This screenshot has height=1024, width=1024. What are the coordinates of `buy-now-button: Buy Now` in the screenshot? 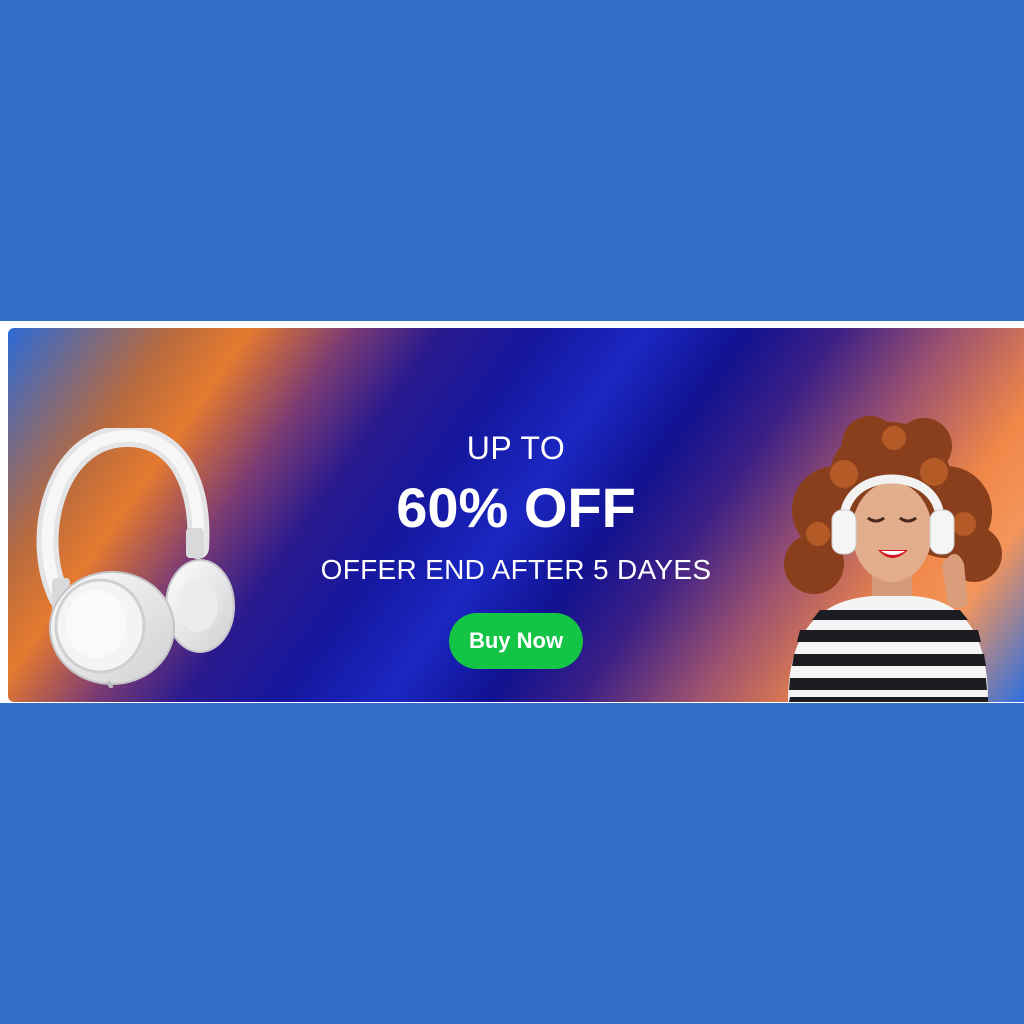 It's located at (516, 641).